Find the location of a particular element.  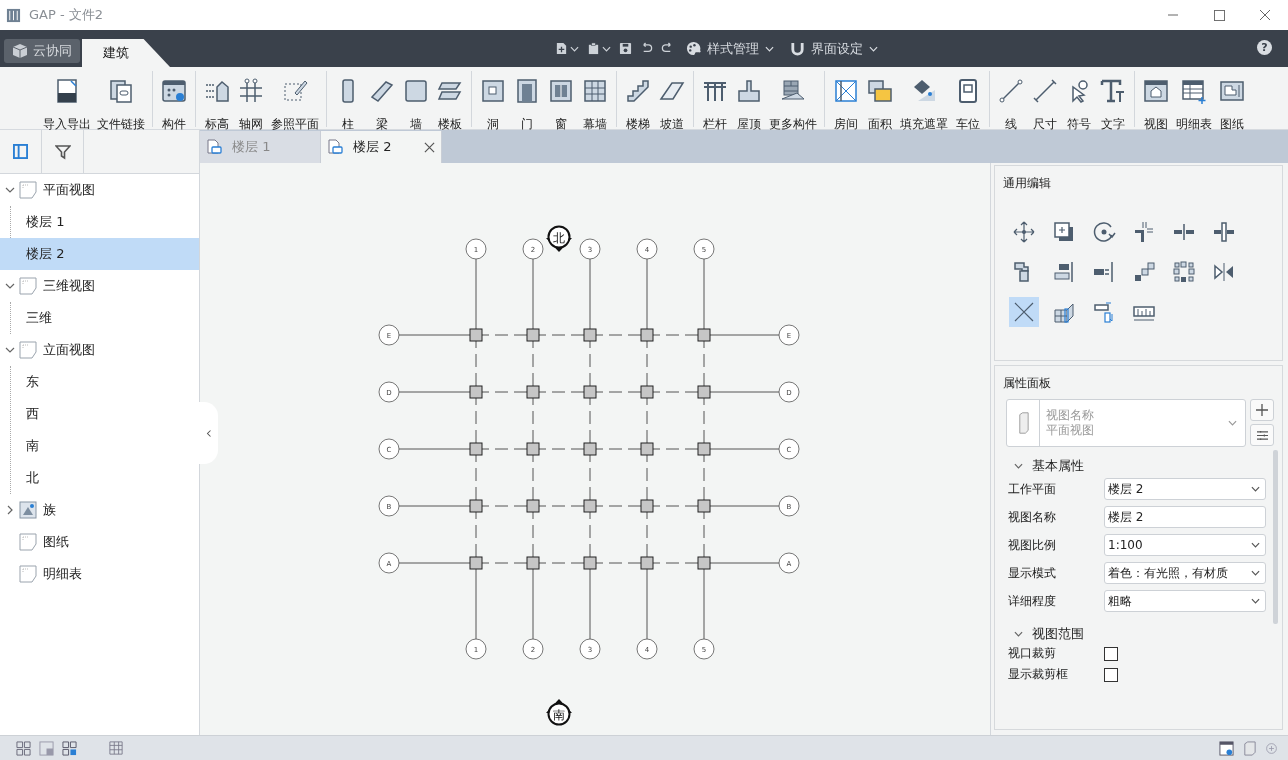

section-header: 基本属性 is located at coordinates (1138, 461).